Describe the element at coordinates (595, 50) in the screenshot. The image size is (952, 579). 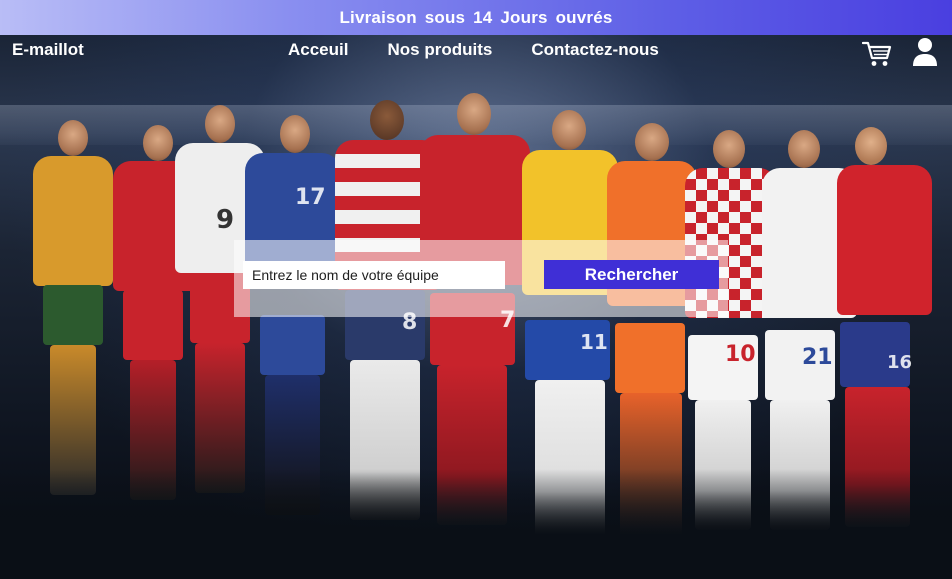
I see `nav-link-contactez-nous: Contactez-nous` at that location.